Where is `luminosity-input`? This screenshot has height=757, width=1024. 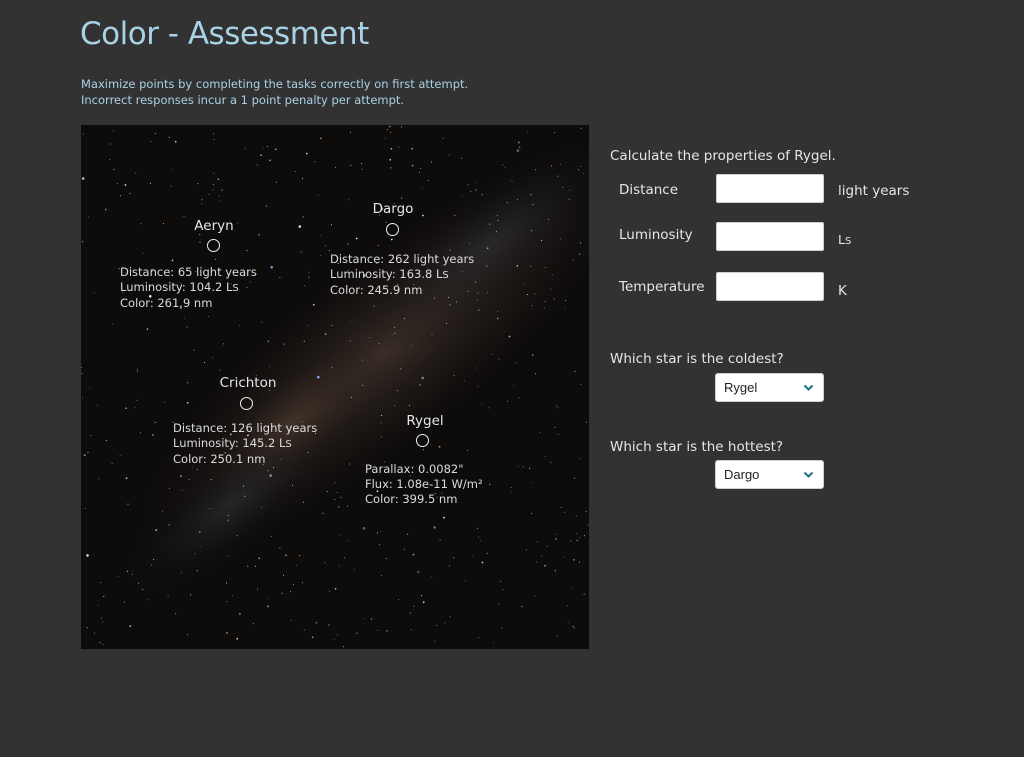 luminosity-input is located at coordinates (770, 236).